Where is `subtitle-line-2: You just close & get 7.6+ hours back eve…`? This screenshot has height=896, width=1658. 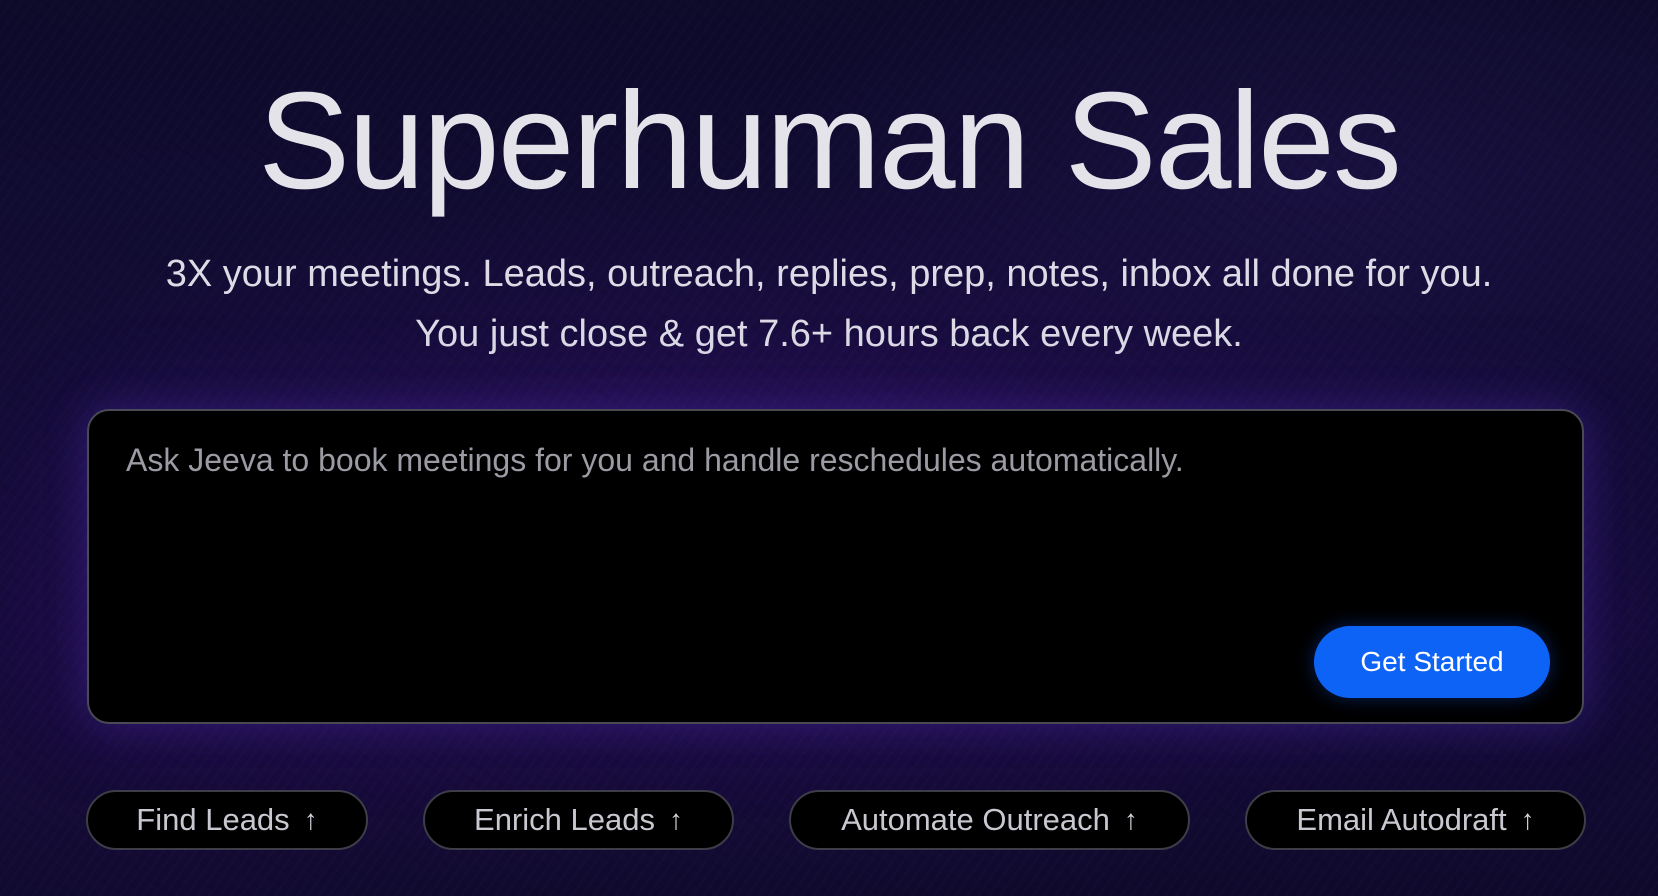
subtitle-line-2: You just close & get 7.6+ hours back eve… is located at coordinates (829, 334).